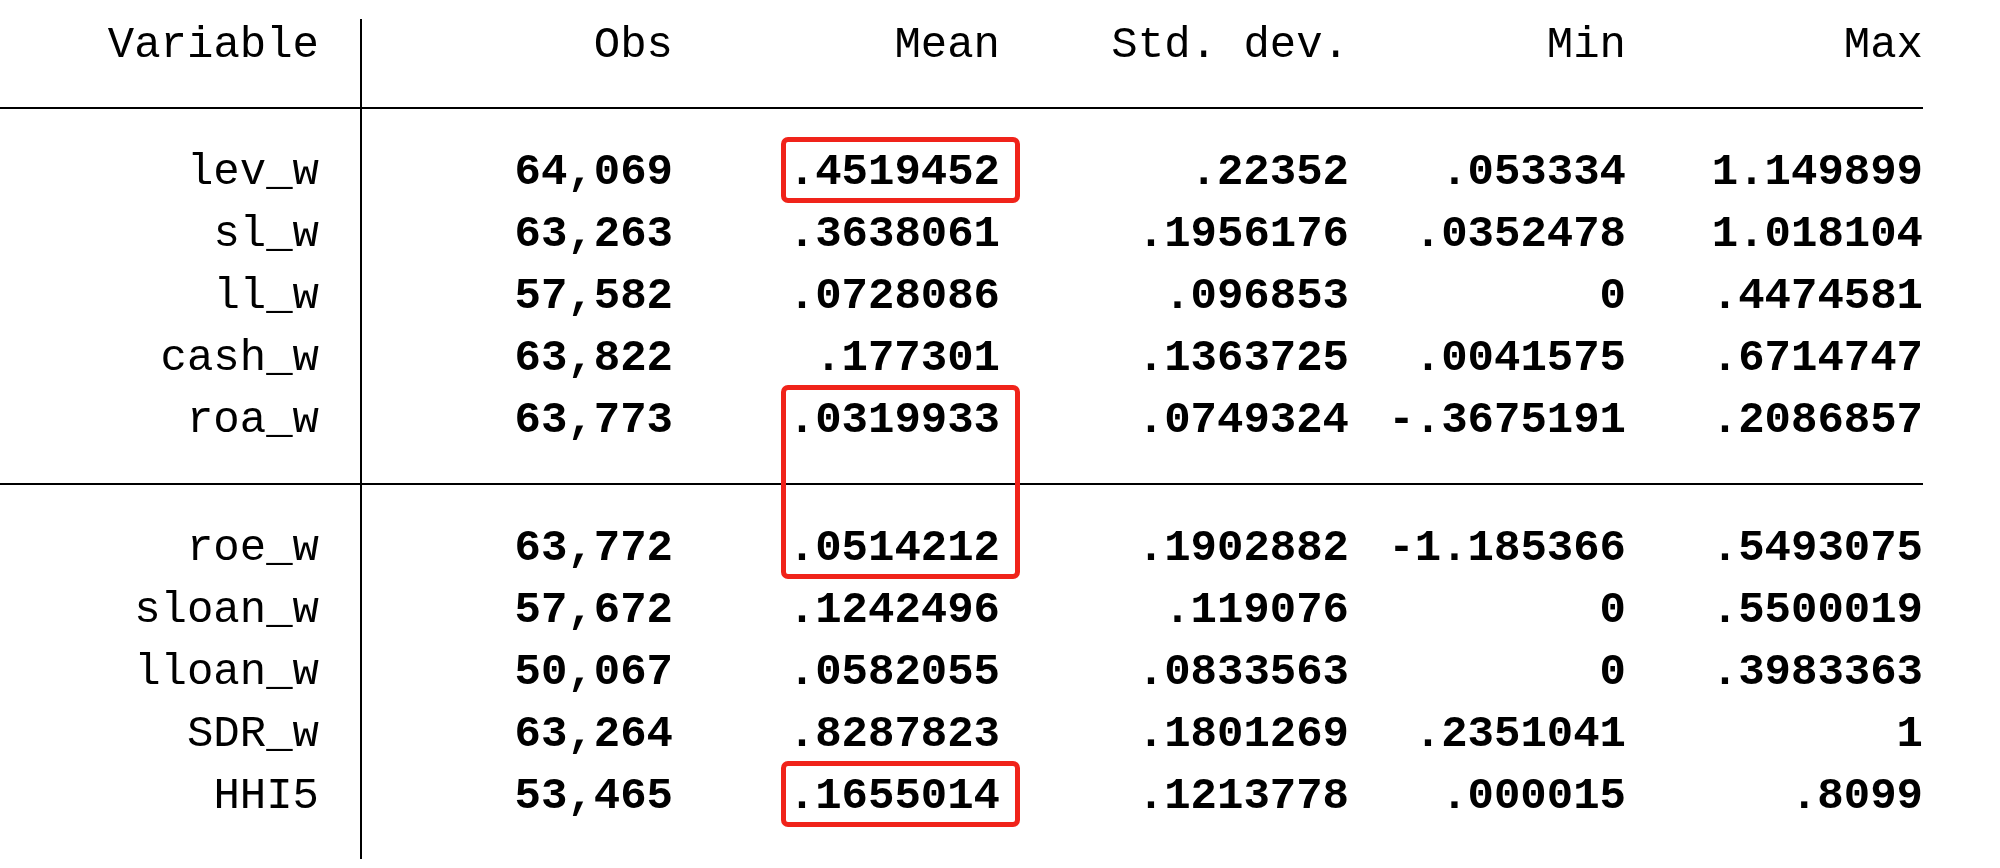 The image size is (2000, 868). Describe the element at coordinates (1520, 358) in the screenshot. I see `table-cell: .0041575` at that location.